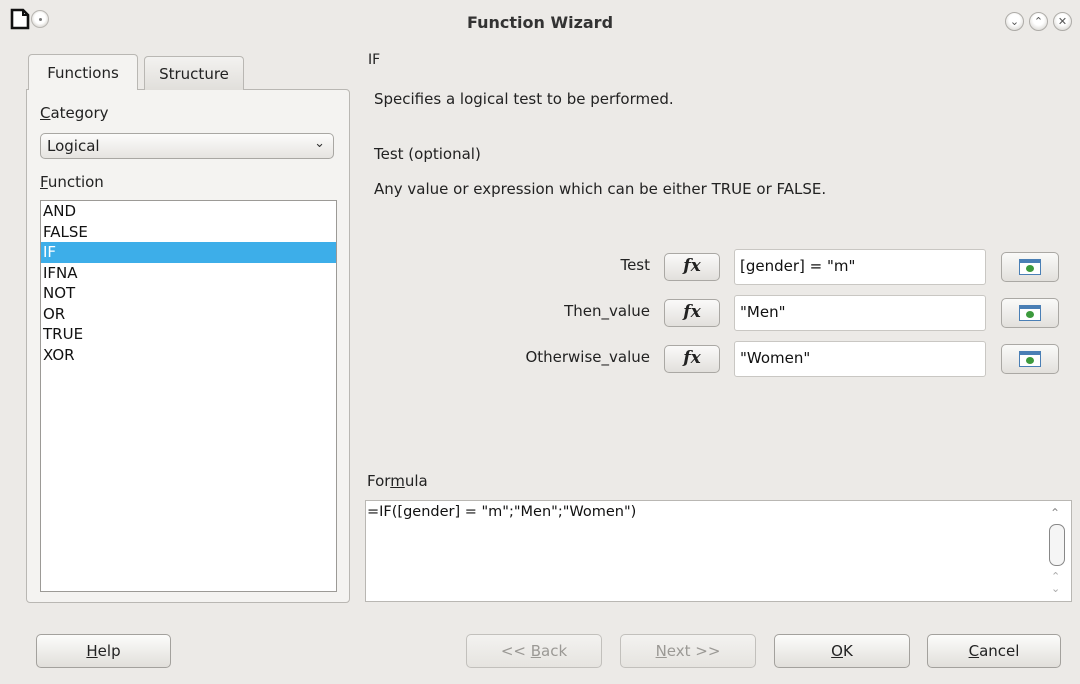  Describe the element at coordinates (188, 273) in the screenshot. I see `list-item: IFNA` at that location.